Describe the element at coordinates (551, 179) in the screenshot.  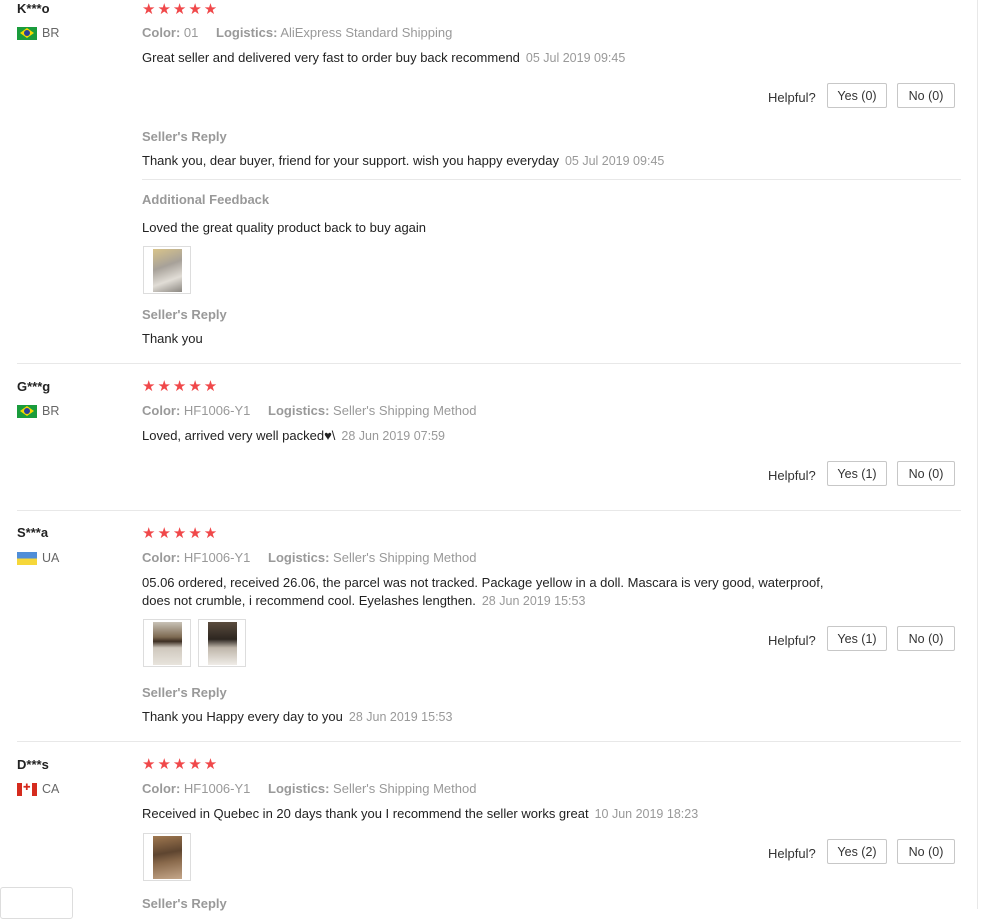
I see `section-divider` at that location.